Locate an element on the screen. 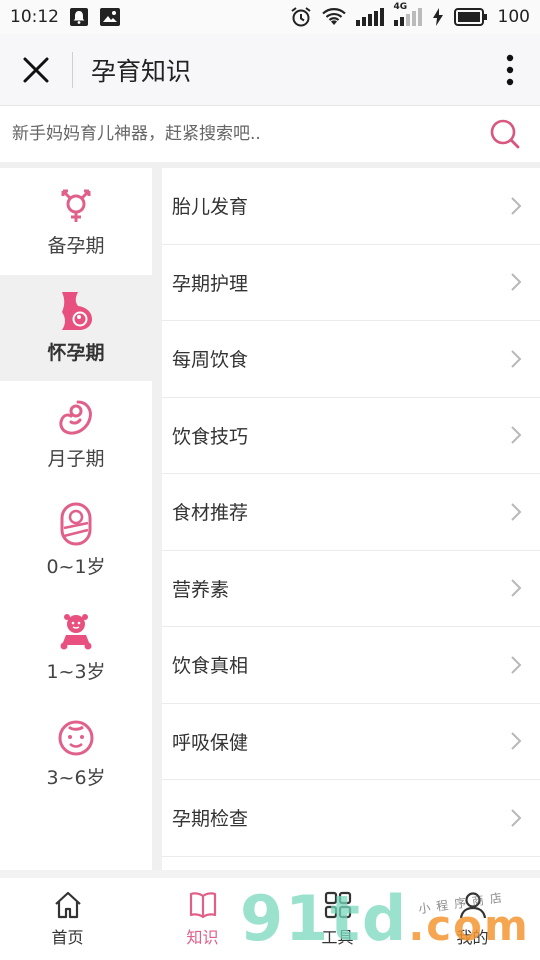 The width and height of the screenshot is (540, 960). search-button is located at coordinates (505, 134).